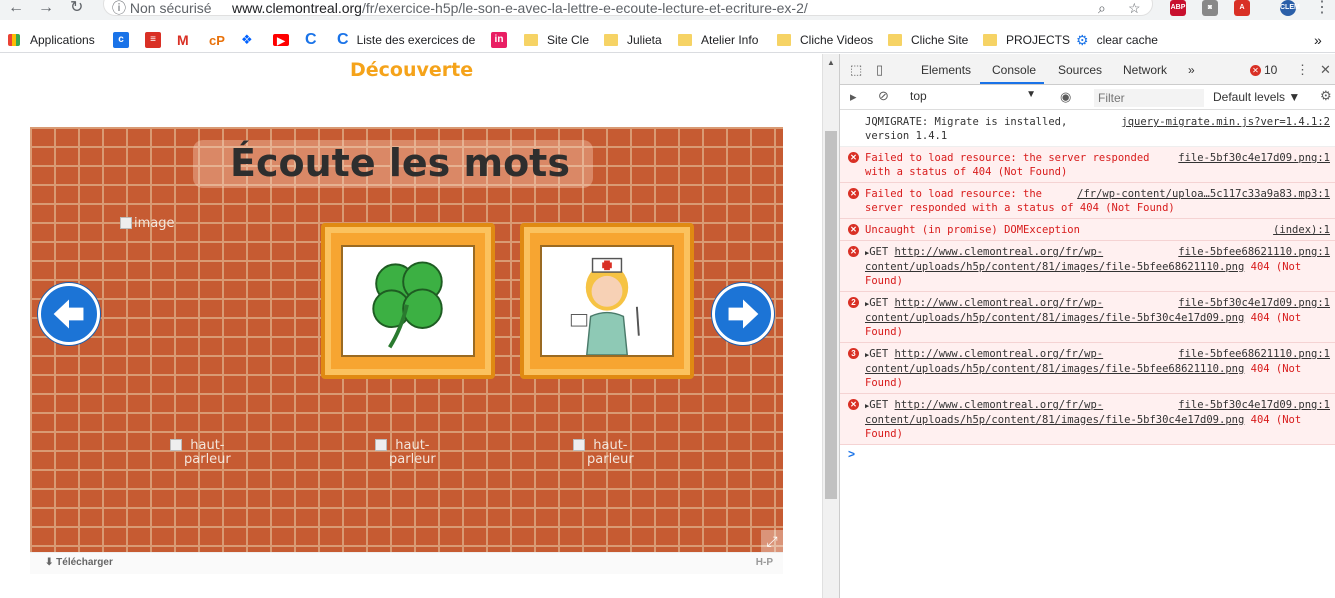  Describe the element at coordinates (416, 40) in the screenshot. I see `bookmark-label: Liste des exercices de` at that location.